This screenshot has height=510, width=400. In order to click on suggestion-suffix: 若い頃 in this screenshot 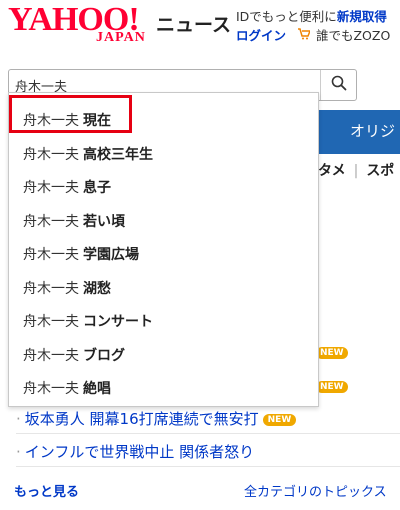, I will do `click(104, 222)`.